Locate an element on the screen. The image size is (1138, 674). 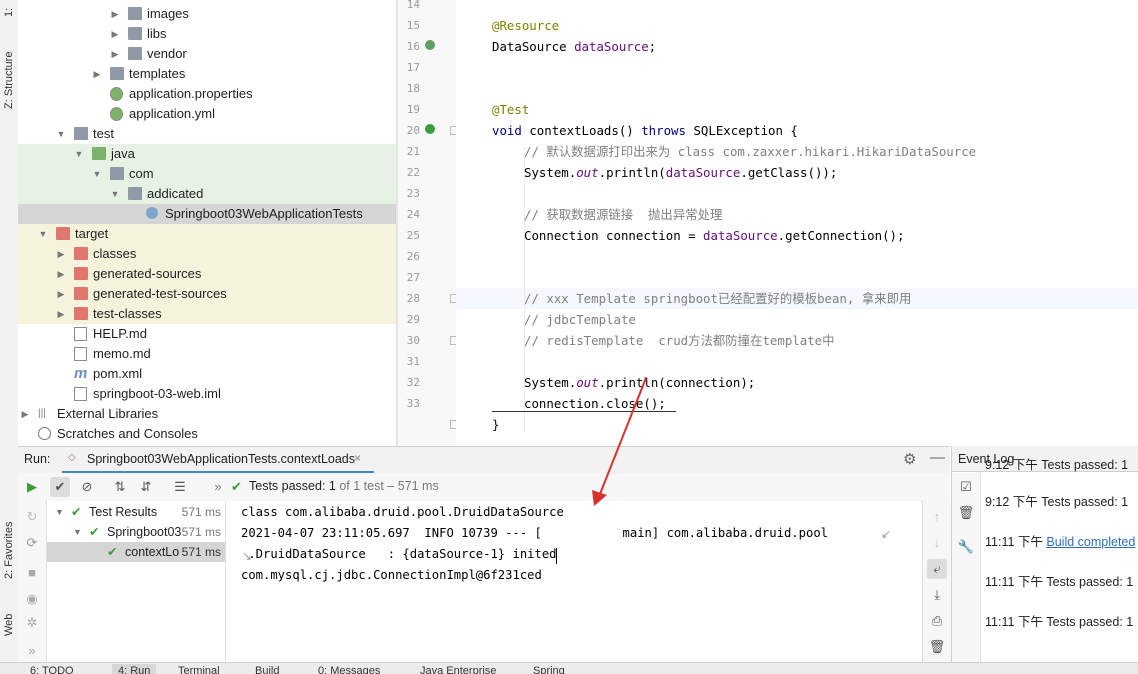
bean-gutter-icon is located at coordinates (430, 45).